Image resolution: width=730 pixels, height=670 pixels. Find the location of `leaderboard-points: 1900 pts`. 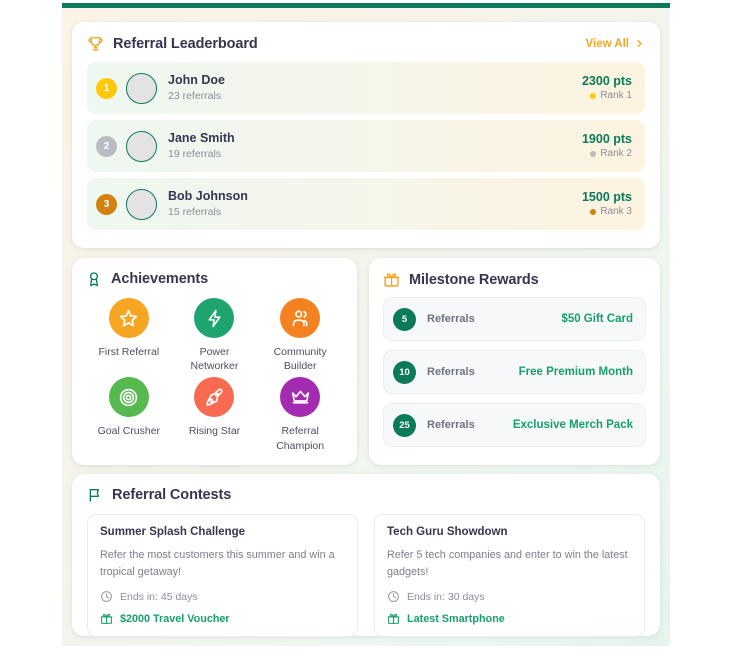

leaderboard-points: 1900 pts is located at coordinates (606, 138).